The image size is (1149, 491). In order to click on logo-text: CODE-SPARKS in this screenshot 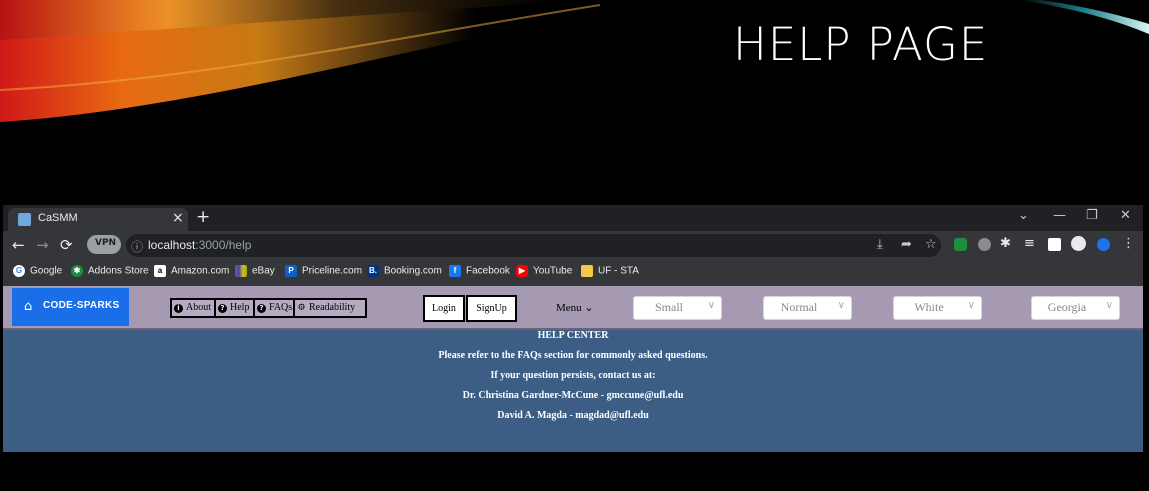, I will do `click(81, 305)`.